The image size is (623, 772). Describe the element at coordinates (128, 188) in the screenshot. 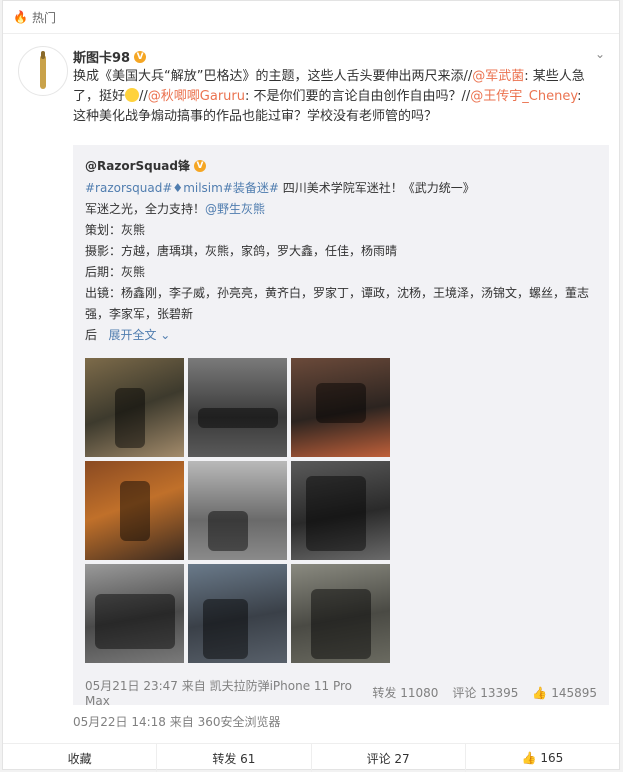

I see `topic-link: #razorsquad#` at that location.